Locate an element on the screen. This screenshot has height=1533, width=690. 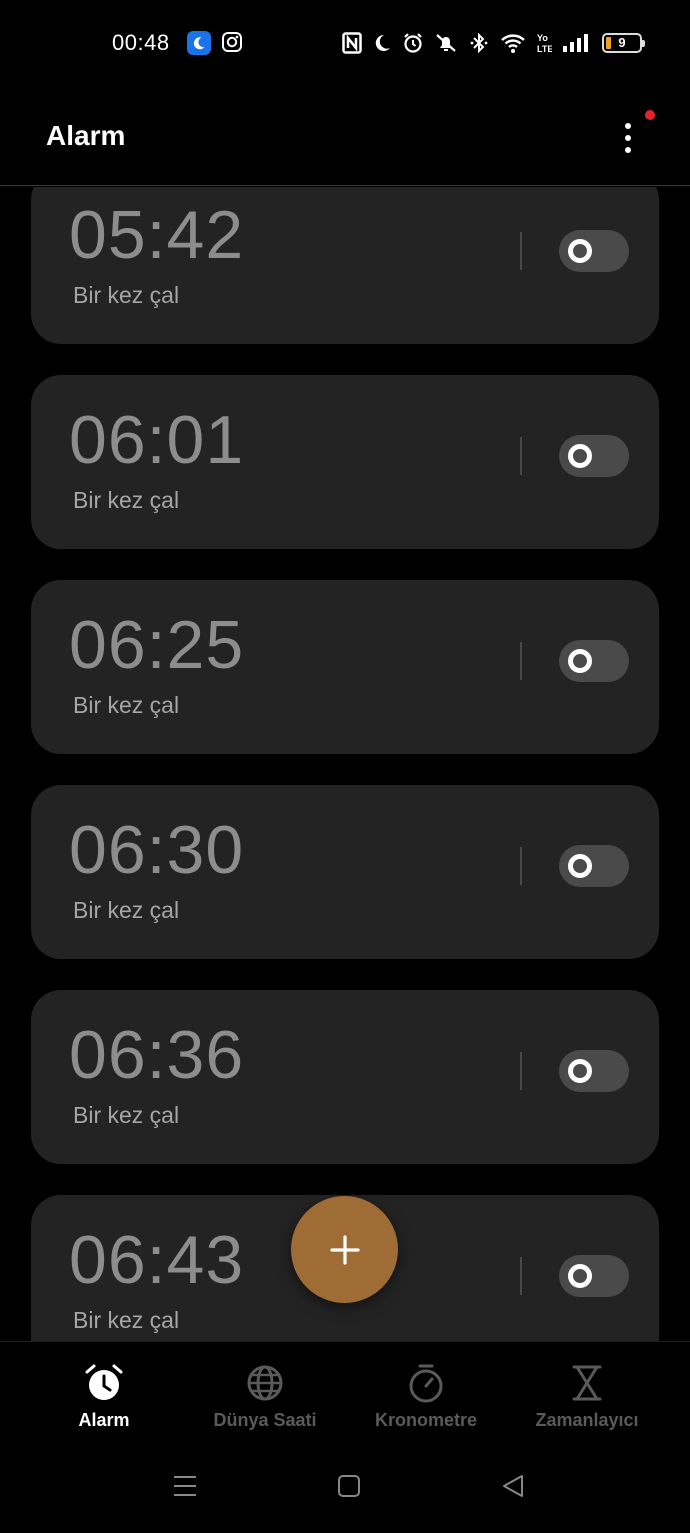
add-alarm-button is located at coordinates (344, 1249).